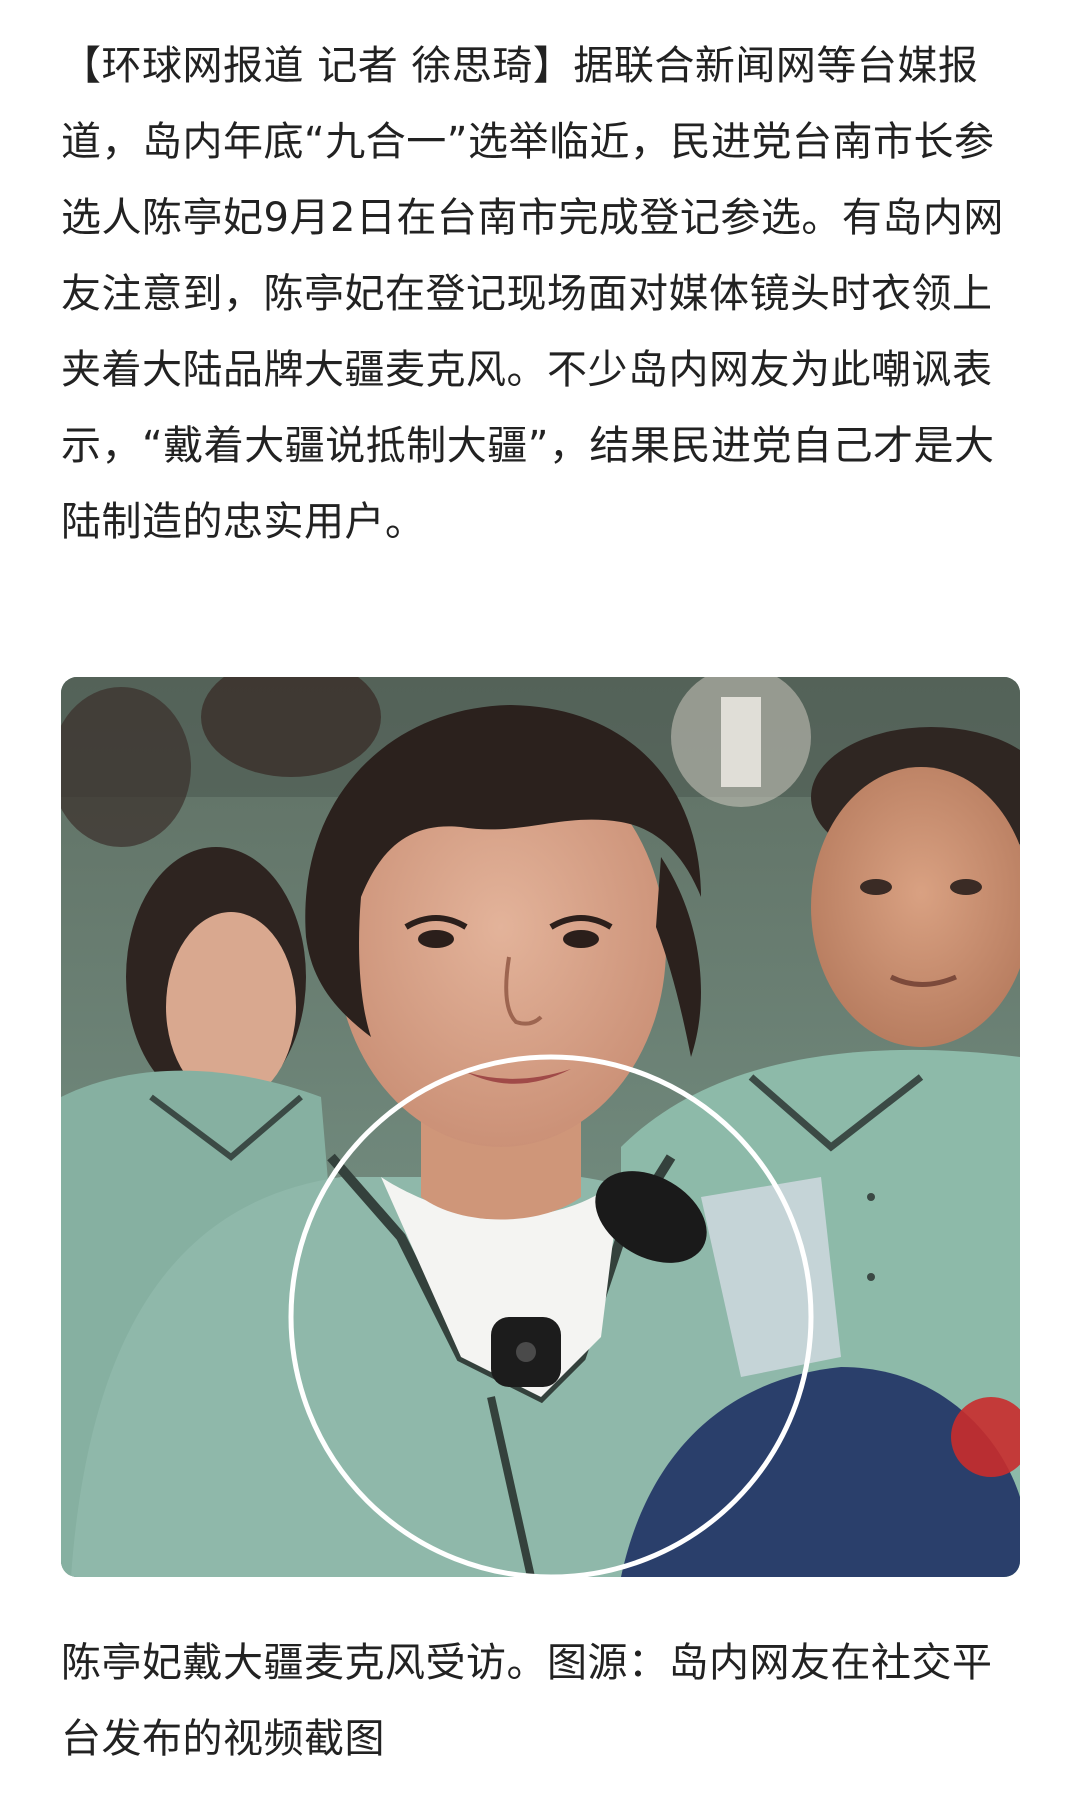 This screenshot has height=1800, width=1080. I want to click on photo-caption: 陈亭妃戴大疆麦克风受访。图源：岛内网友在社交平台发布的视频截图, so click(527, 1701).